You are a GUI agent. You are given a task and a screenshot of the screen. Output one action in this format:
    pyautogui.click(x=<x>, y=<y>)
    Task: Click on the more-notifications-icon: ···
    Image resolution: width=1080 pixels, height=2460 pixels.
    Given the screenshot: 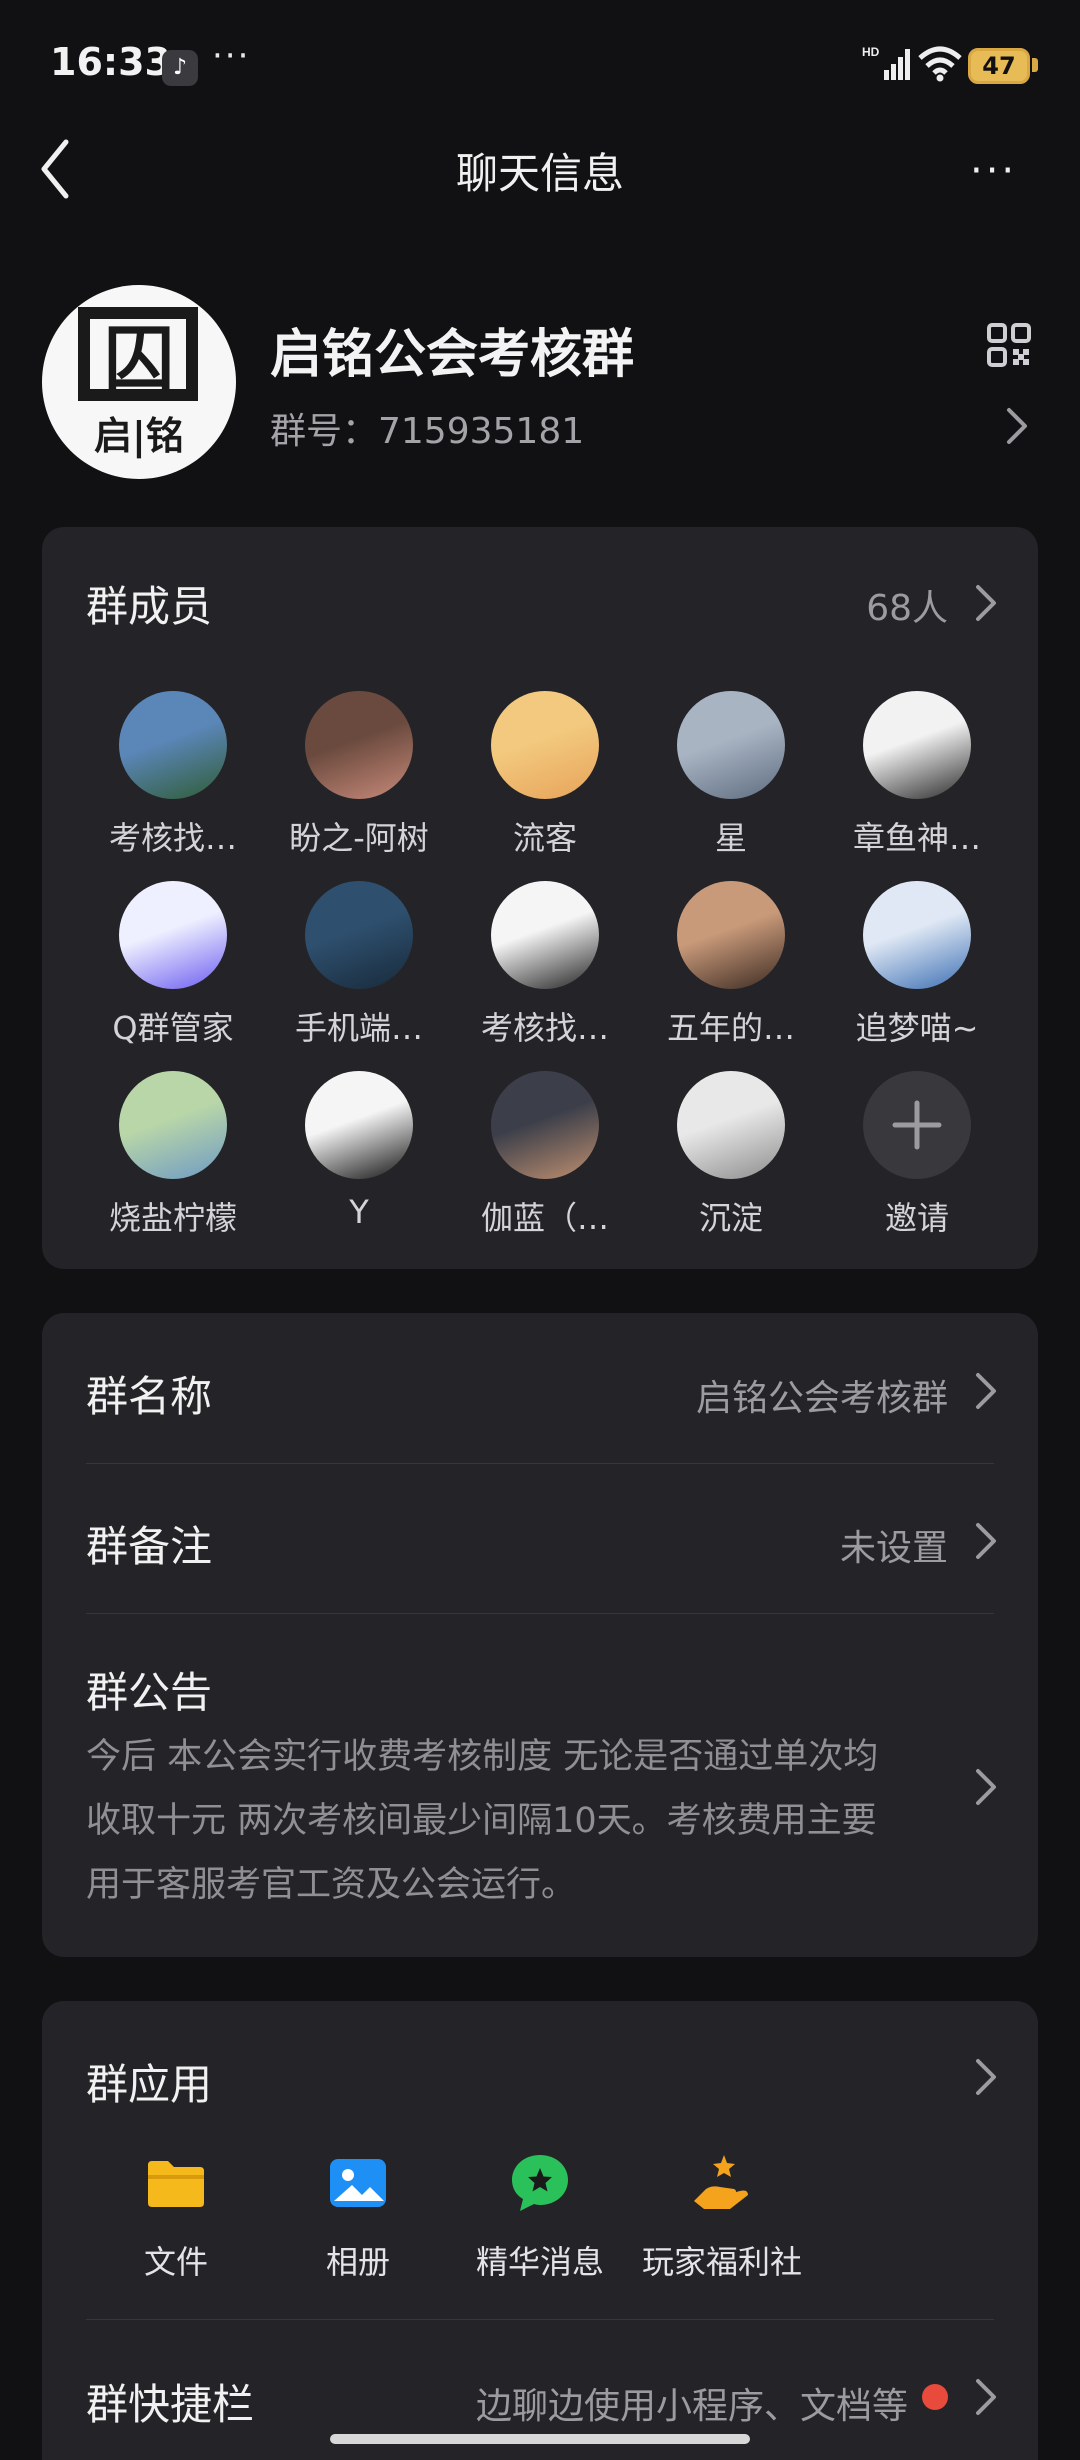 What is the action you would take?
    pyautogui.click(x=231, y=56)
    